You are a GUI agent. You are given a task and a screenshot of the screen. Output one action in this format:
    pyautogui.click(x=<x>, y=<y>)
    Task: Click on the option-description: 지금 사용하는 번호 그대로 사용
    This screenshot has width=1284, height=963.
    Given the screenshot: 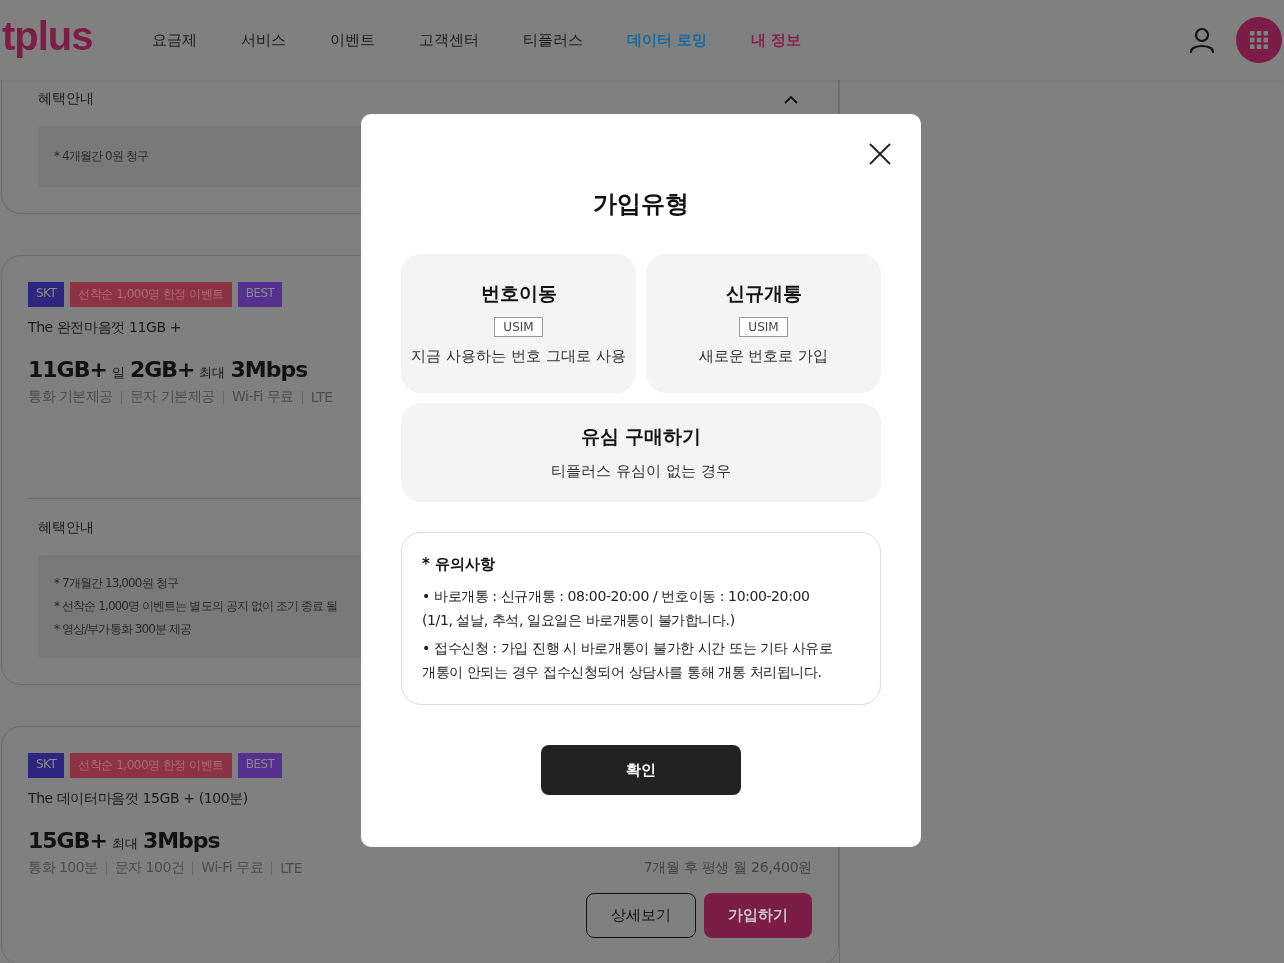 What is the action you would take?
    pyautogui.click(x=518, y=356)
    